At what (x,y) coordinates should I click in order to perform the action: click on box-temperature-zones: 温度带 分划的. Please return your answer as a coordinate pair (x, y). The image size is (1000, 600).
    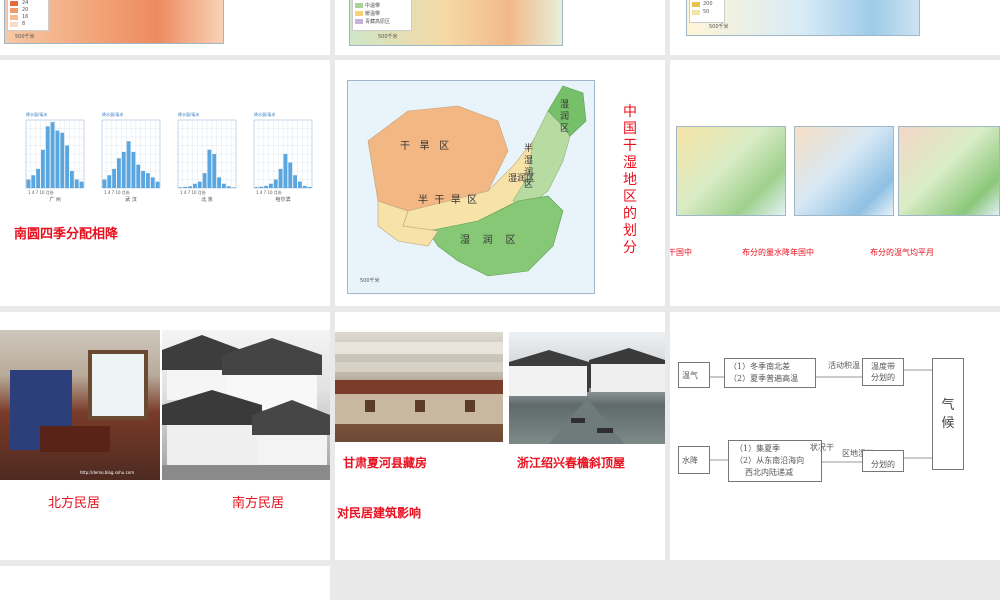
    Looking at the image, I should click on (883, 372).